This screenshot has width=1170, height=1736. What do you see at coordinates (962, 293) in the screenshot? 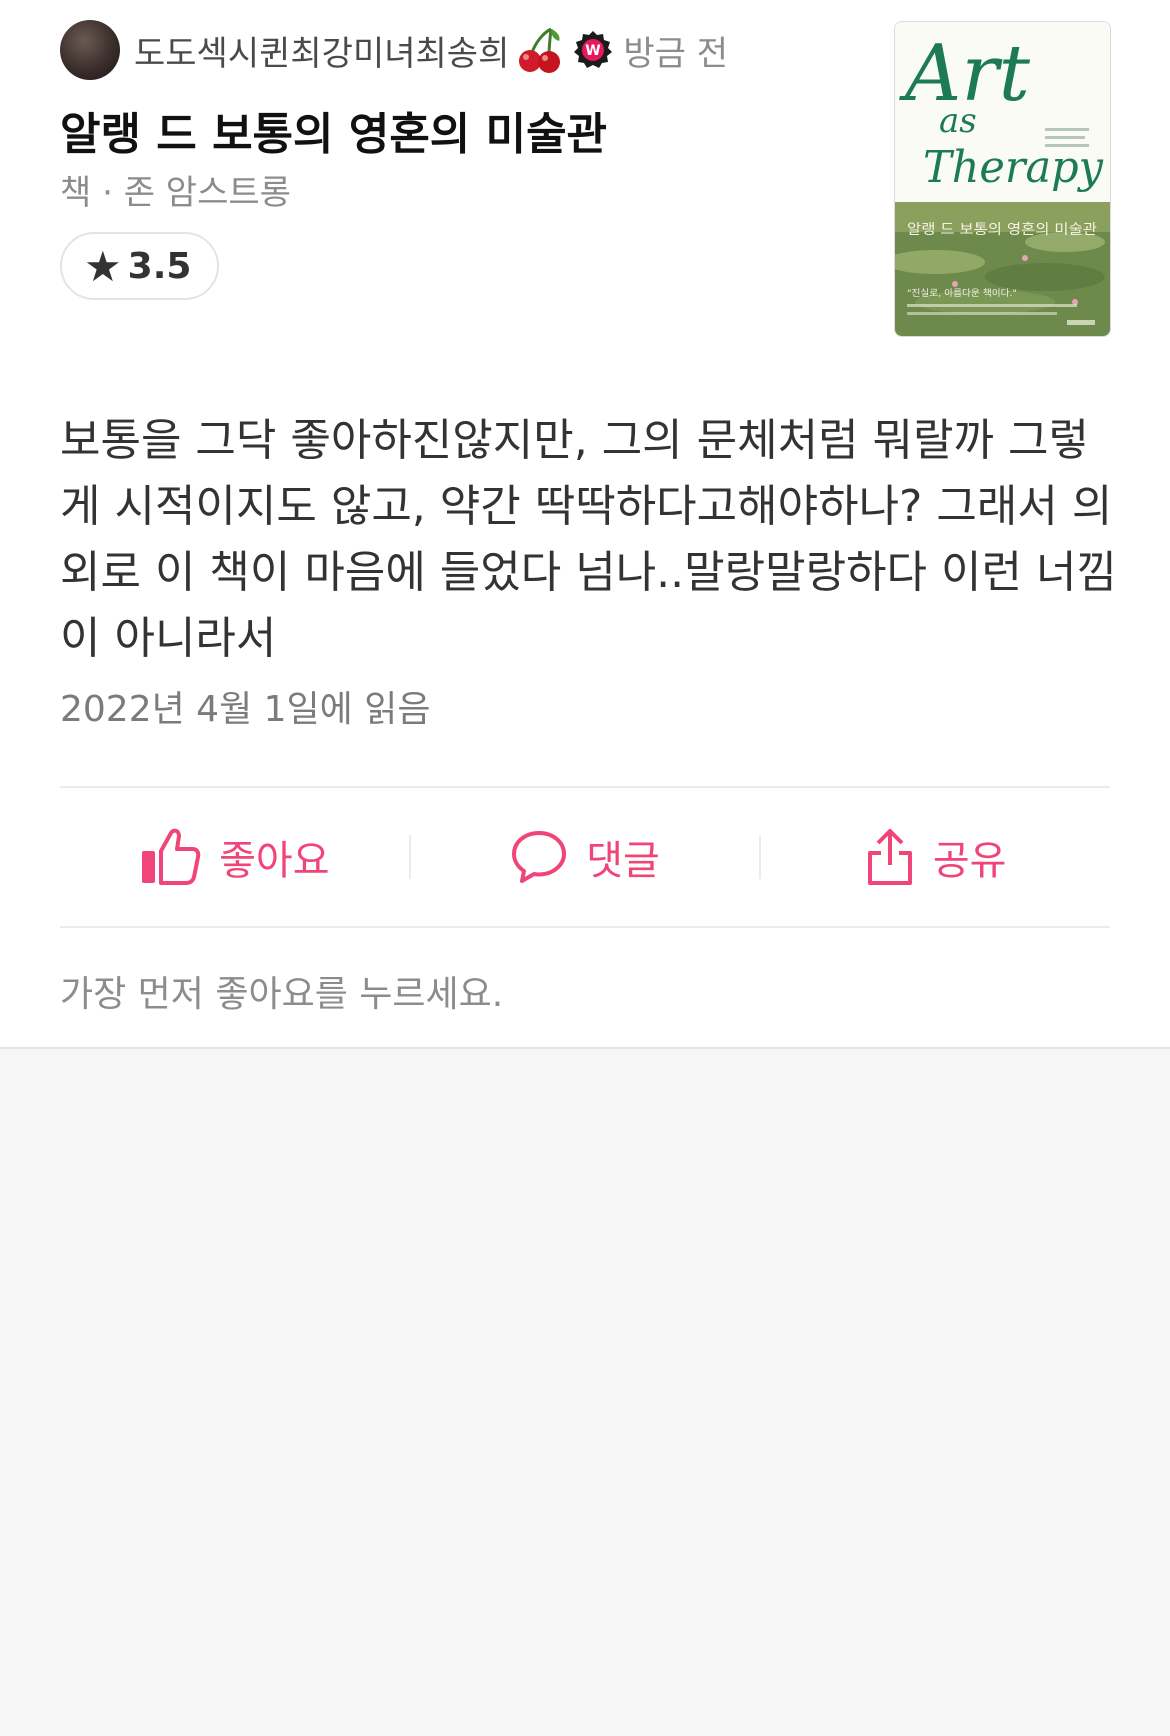
I see `cover-tagline: "진실로, 아름다운 책이다."` at bounding box center [962, 293].